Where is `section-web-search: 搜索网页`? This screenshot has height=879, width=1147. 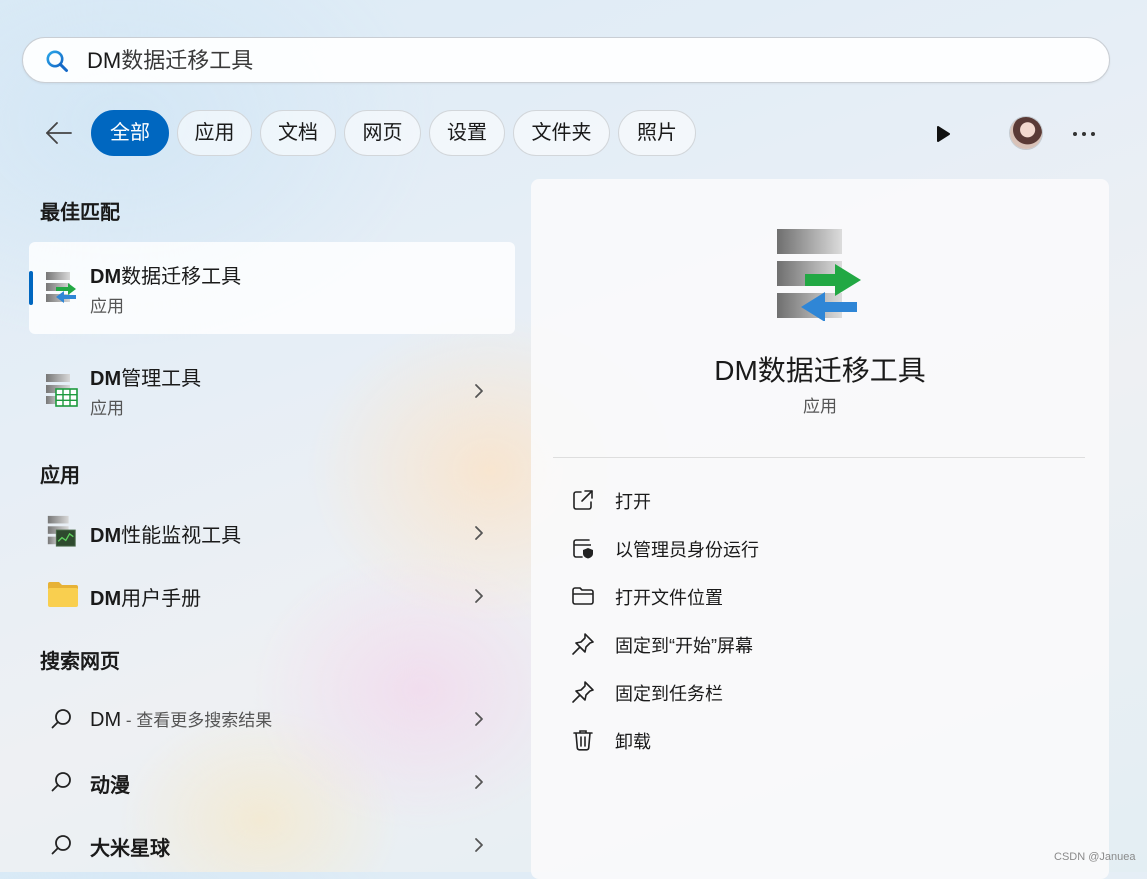 section-web-search: 搜索网页 is located at coordinates (80, 662).